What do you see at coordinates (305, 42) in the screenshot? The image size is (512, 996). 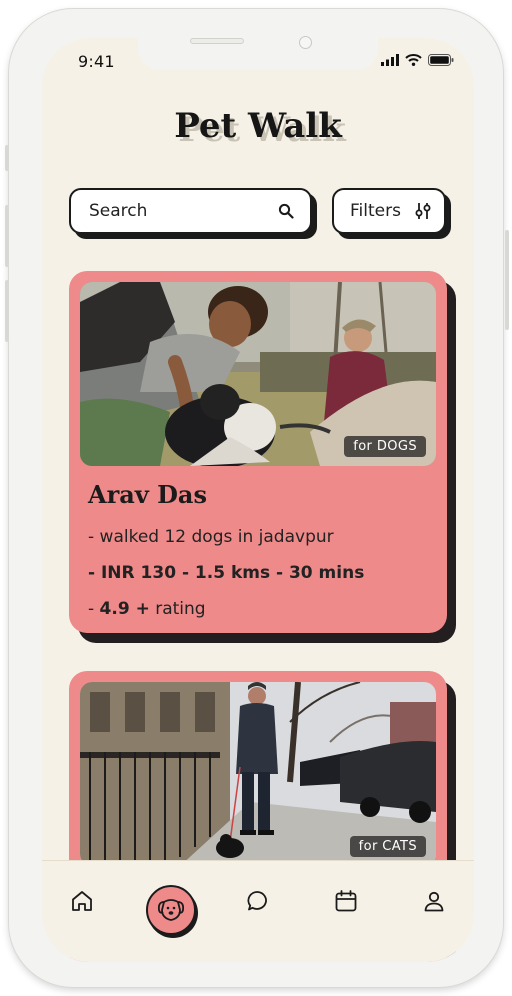 I see `front-camera` at bounding box center [305, 42].